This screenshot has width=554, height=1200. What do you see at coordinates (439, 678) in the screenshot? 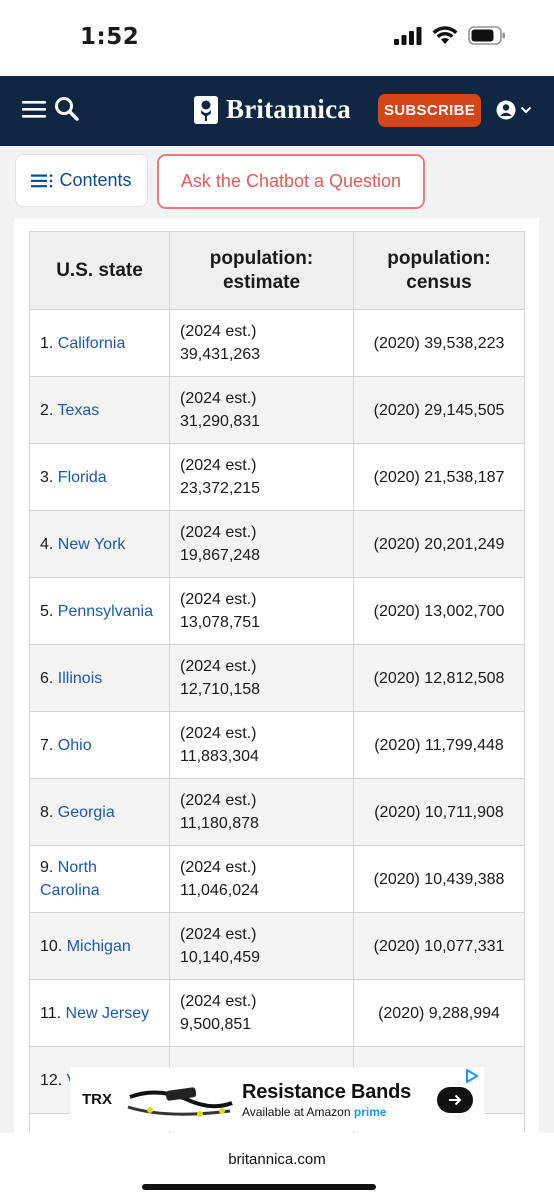
I see `census-cell: (2020) 12,812,508` at bounding box center [439, 678].